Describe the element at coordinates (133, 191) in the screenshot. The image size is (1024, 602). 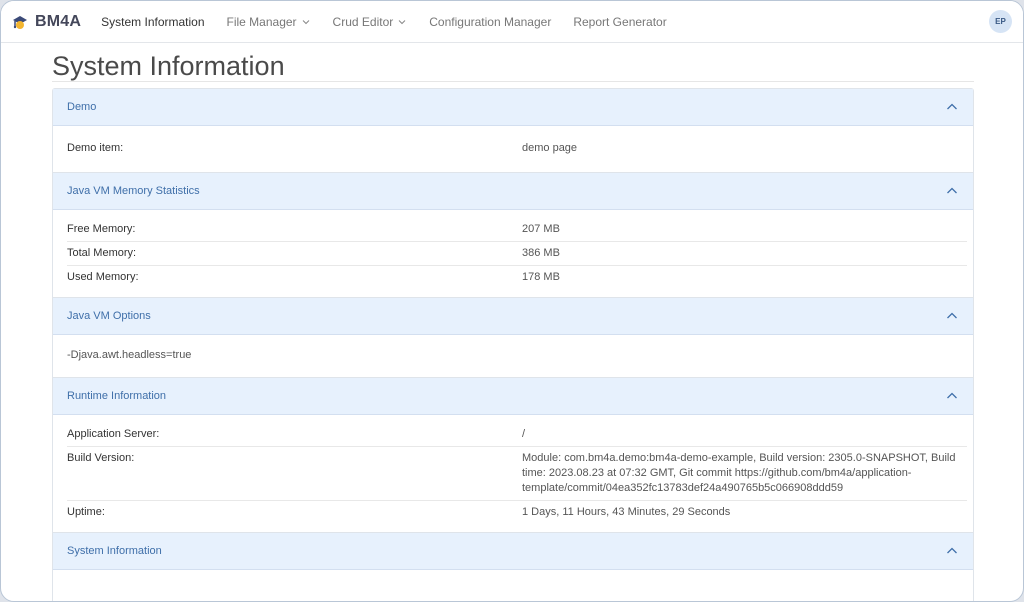
I see `section-title: Java VM Memory Statistics` at that location.